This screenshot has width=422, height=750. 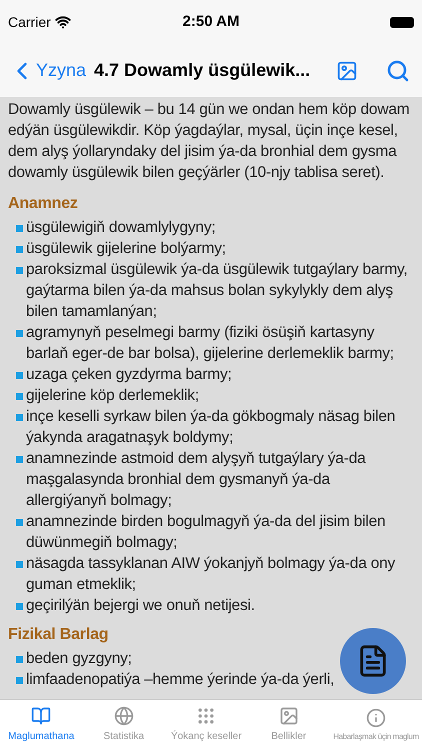 What do you see at coordinates (209, 141) in the screenshot?
I see `intro-paragraph: Dowamly üsgülewik – bu 14 gün we ondan hem köp dowam edýän üsgülewikdir. Köp ýagdaýlar, mysal, üçin inçe kesel, dem alyş ýollaryndaky del jisim ýa-da bronhial dem gysma dowamly üsgülewik bilen geçýärler (10-njy tablisa seret).` at bounding box center [209, 141].